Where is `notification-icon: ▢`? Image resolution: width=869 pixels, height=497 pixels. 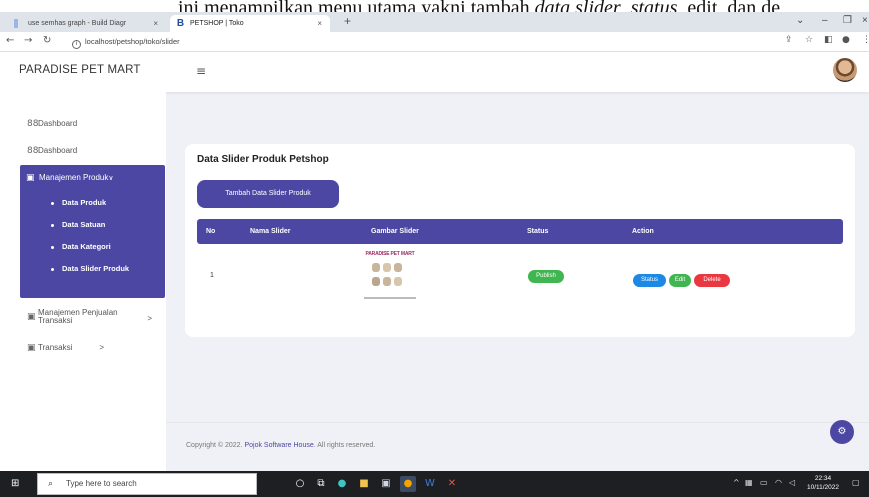 notification-icon: ▢ is located at coordinates (856, 482).